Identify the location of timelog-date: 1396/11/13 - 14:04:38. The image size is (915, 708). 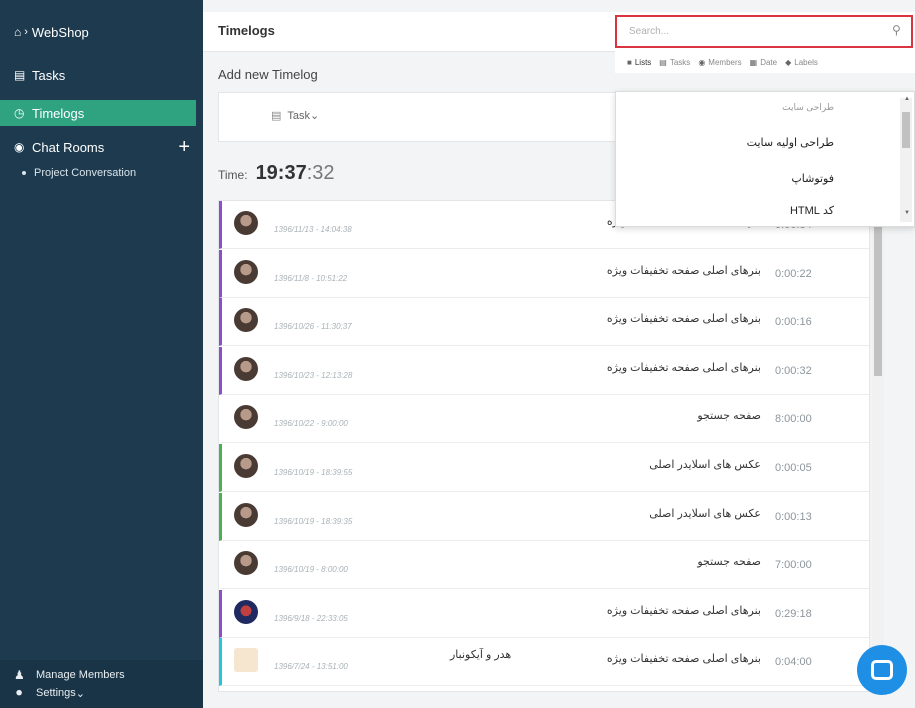
(313, 229).